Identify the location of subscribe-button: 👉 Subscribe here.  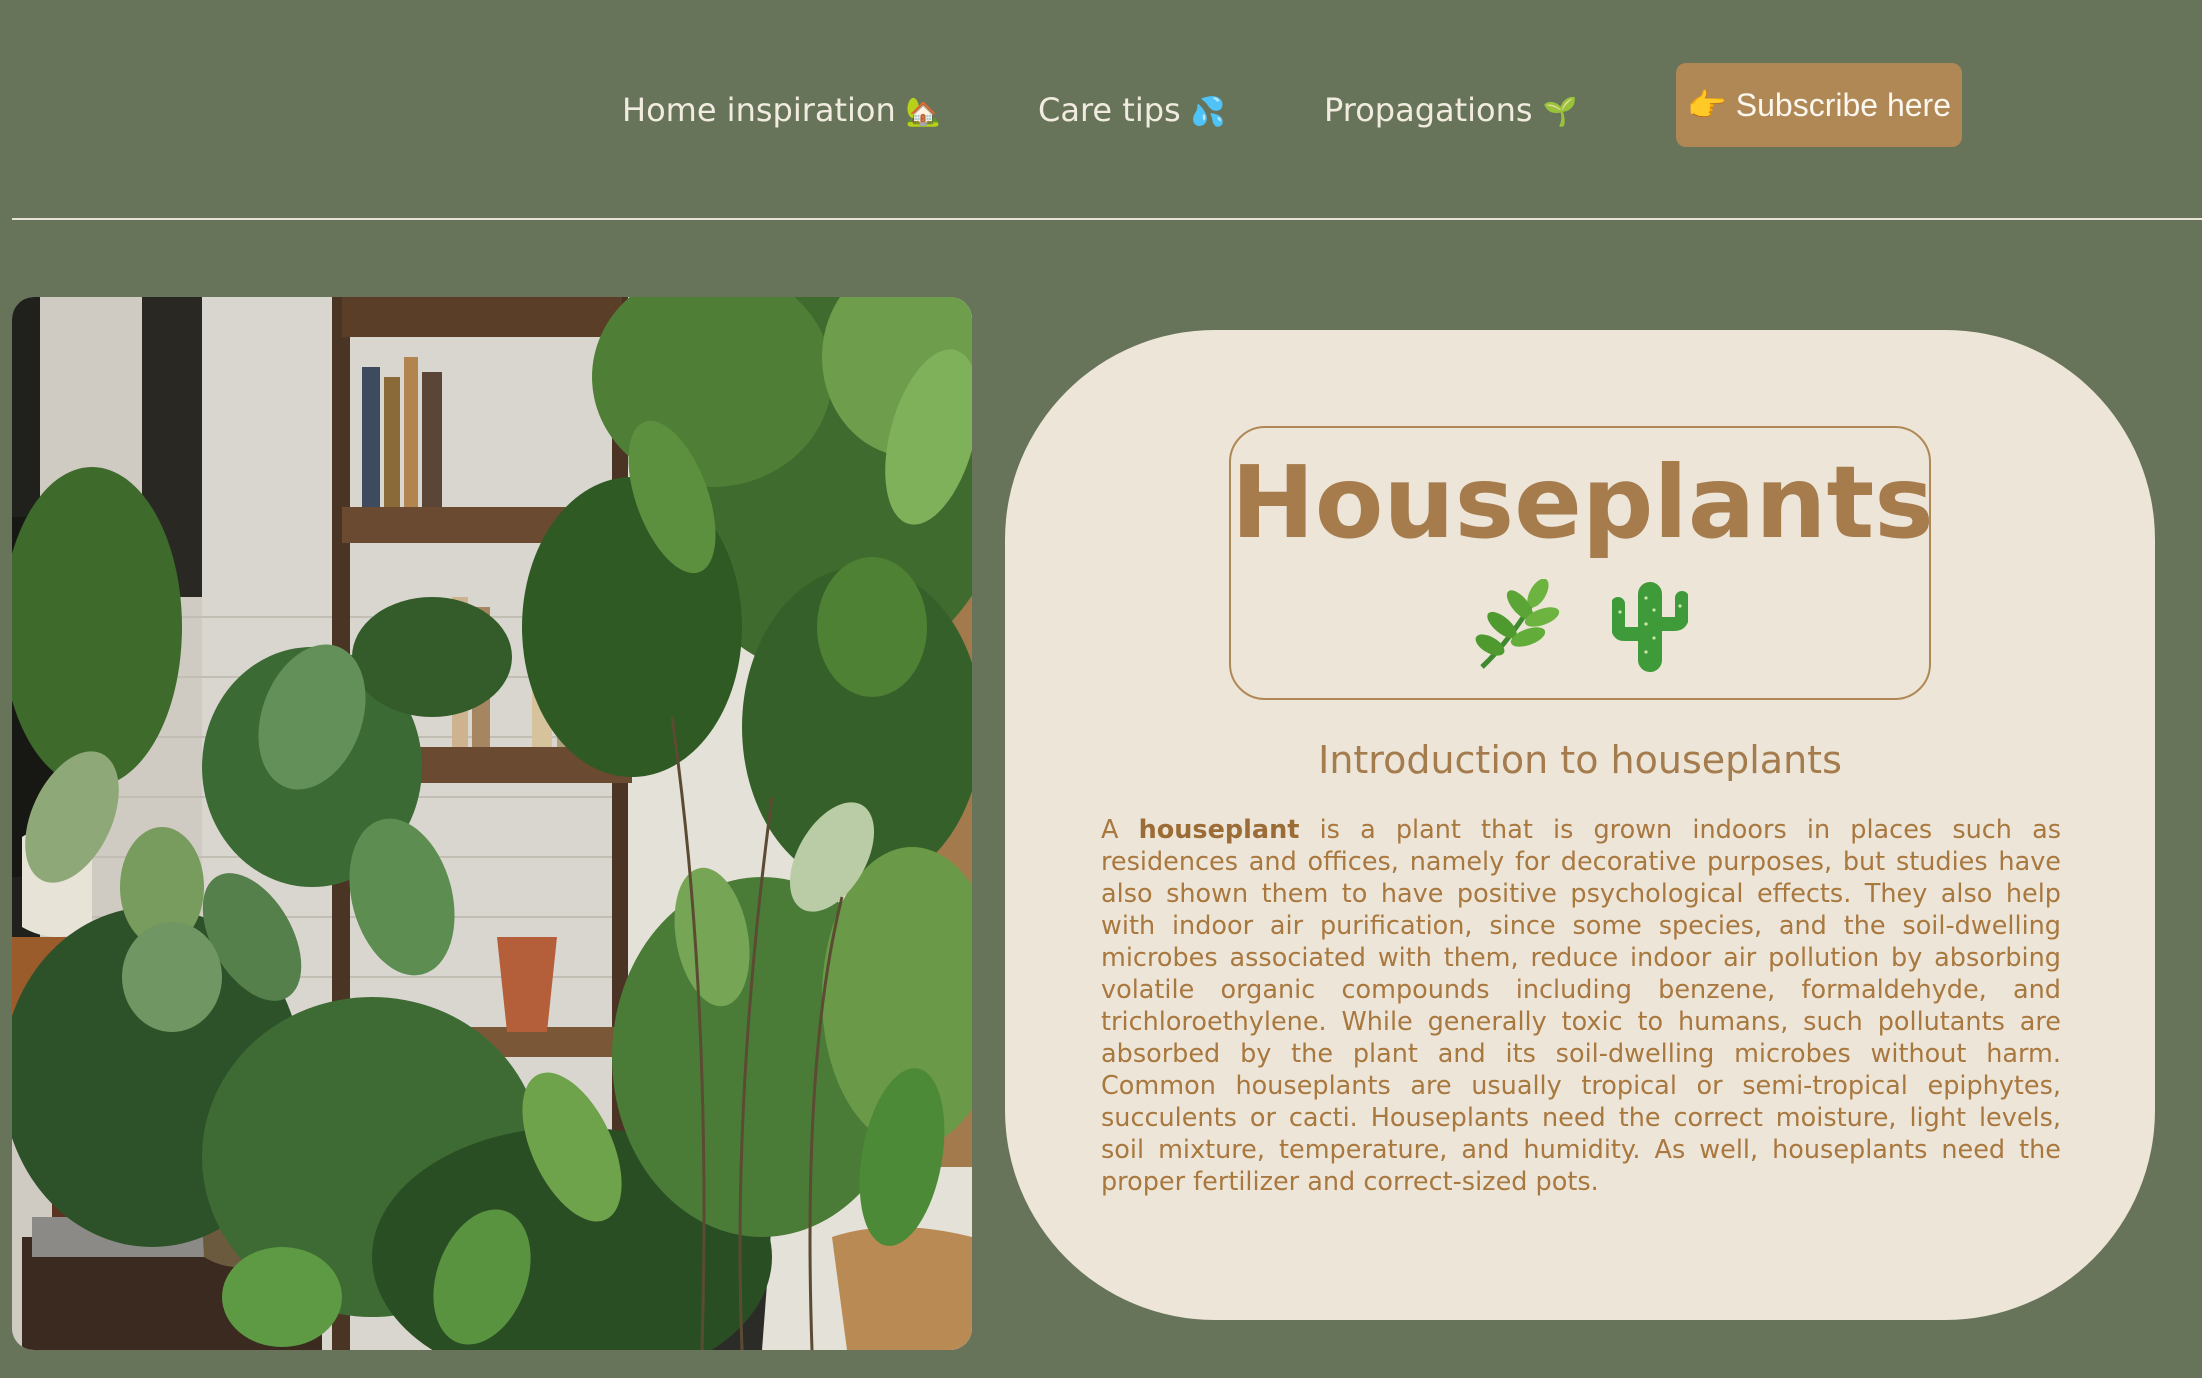
(1819, 105).